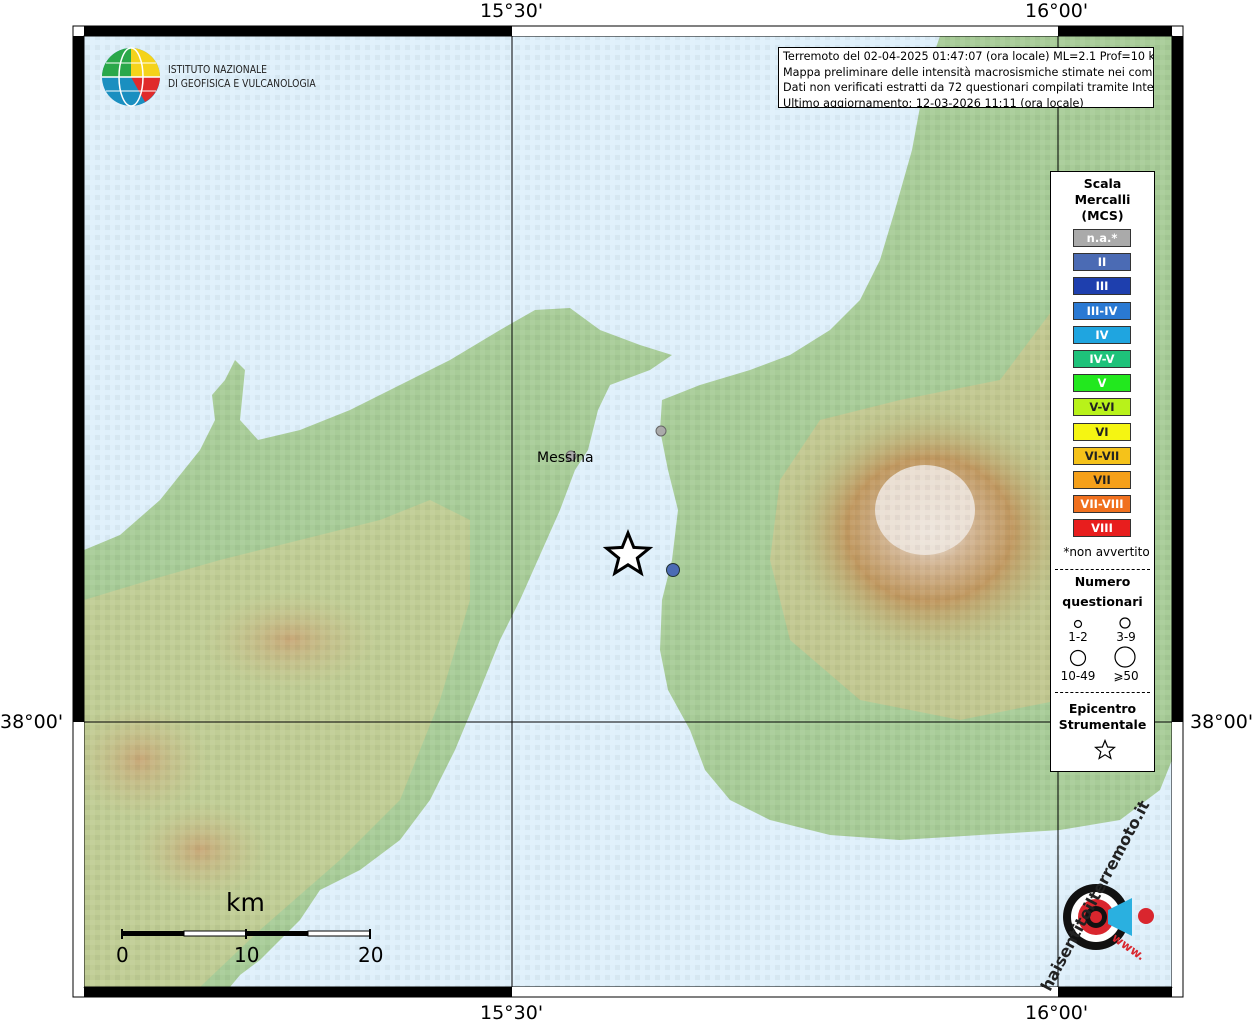 Image resolution: width=1255 pixels, height=1024 pixels. What do you see at coordinates (1102, 708) in the screenshot?
I see `epicenter-title-1: Epicentro` at bounding box center [1102, 708].